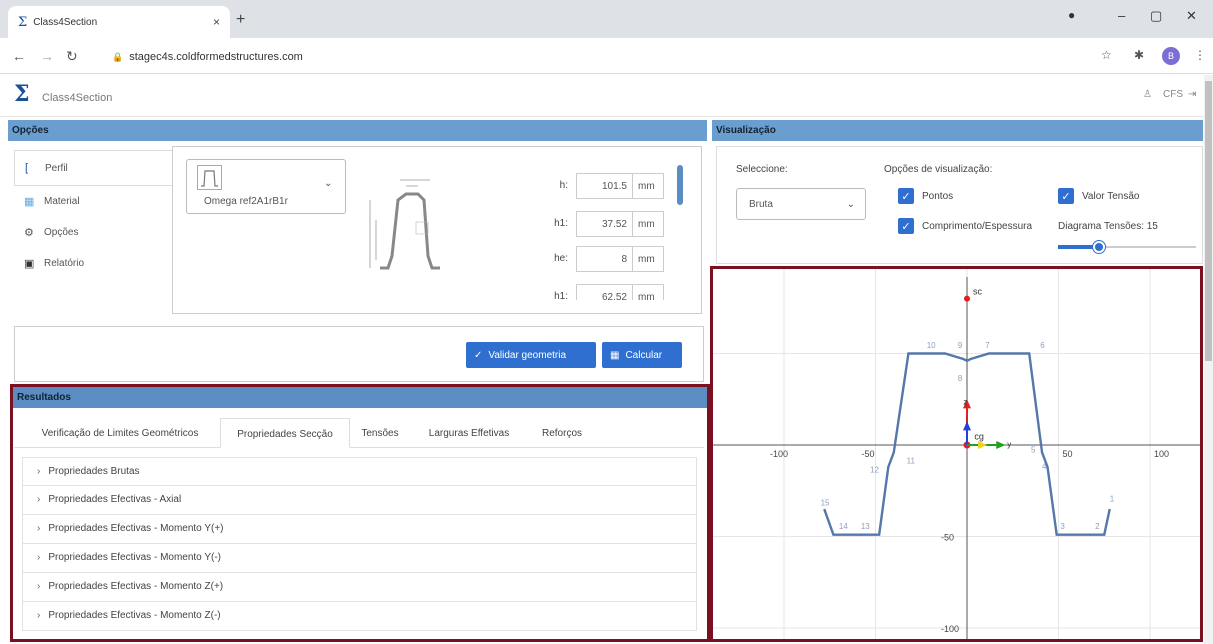 The width and height of the screenshot is (1213, 644). What do you see at coordinates (1191, 16) in the screenshot?
I see `window-close-button: ✕` at bounding box center [1191, 16].